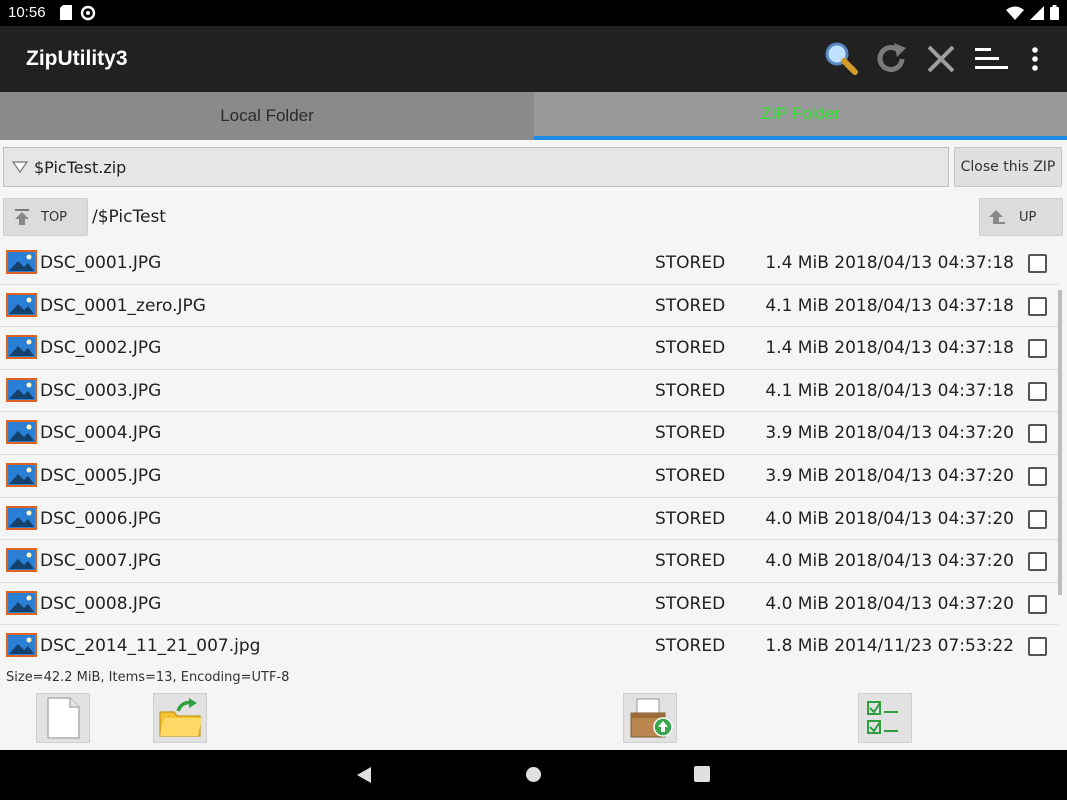  I want to click on file-info: 1.8 MiB 2014/11/23 07:53:22, so click(889, 646).